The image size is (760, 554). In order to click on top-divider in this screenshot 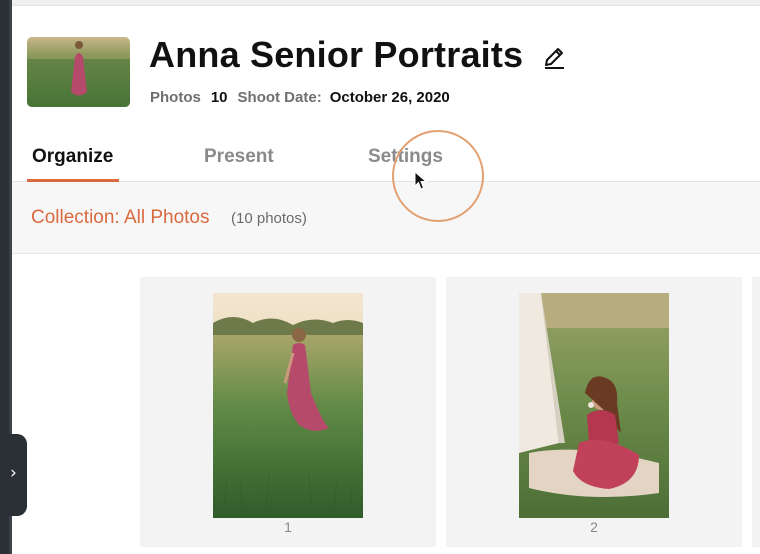, I will do `click(386, 3)`.